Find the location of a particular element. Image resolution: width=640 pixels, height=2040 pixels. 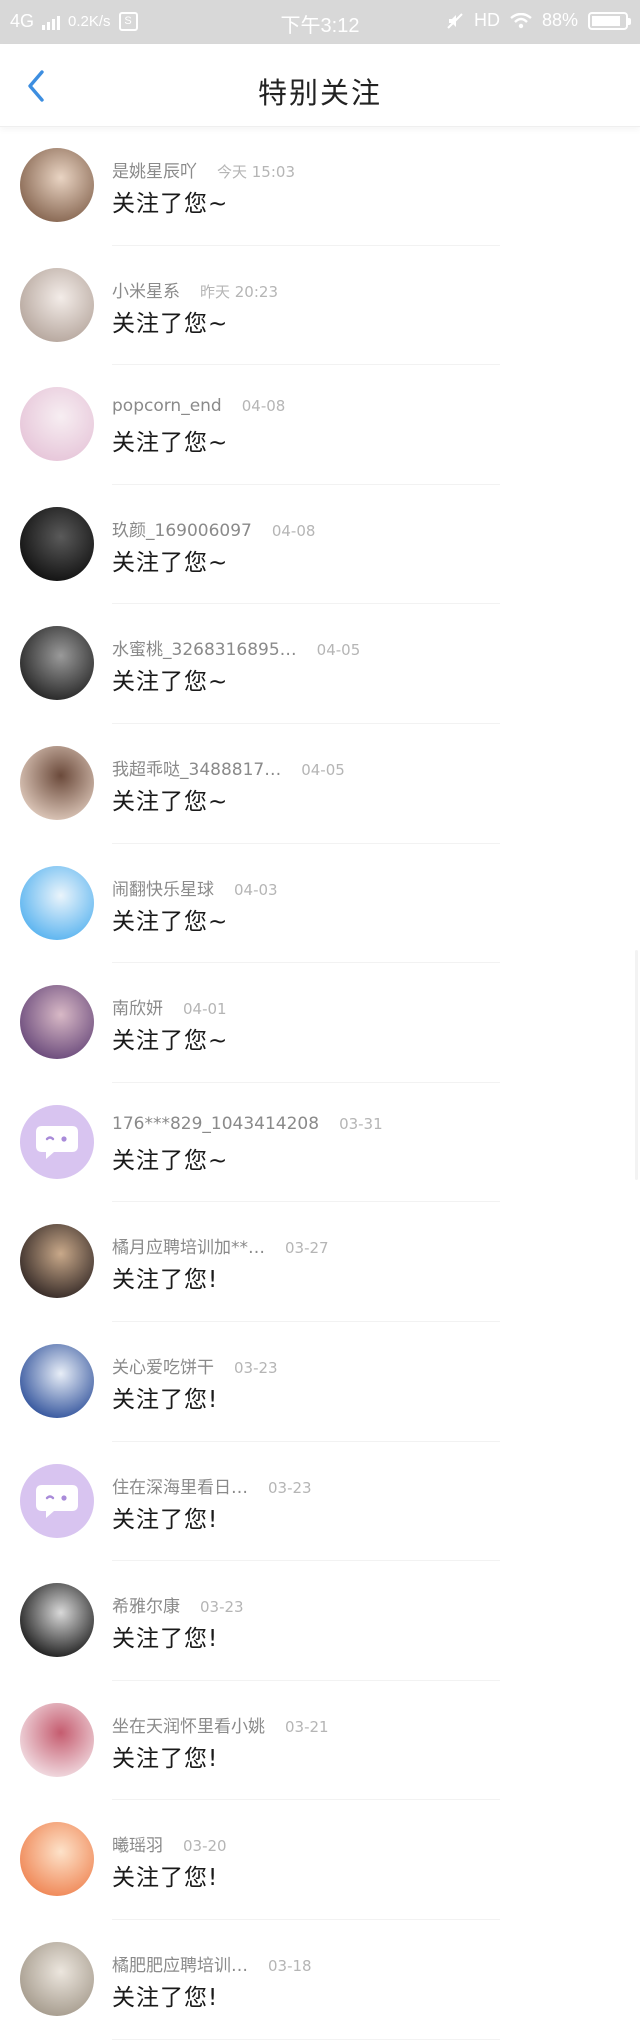

chat-bubble-icon is located at coordinates (57, 1142).